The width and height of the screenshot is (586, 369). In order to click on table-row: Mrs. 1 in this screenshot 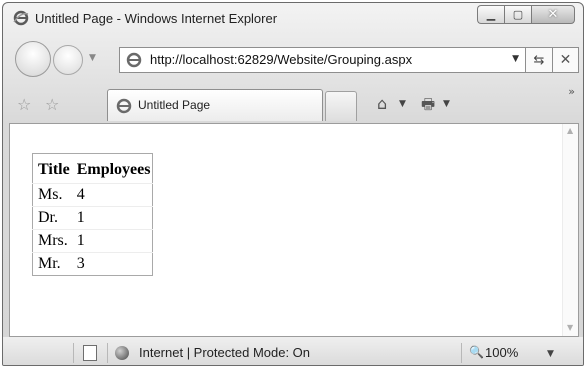, I will do `click(92, 241)`.